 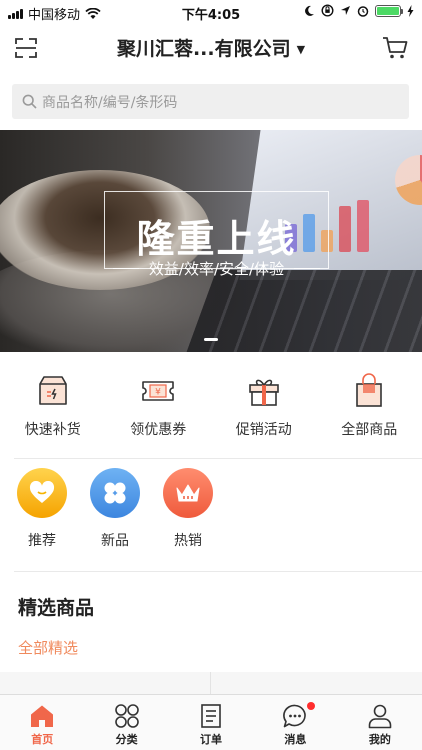 What do you see at coordinates (301, 49) in the screenshot?
I see `caret-down-icon: ▼` at bounding box center [301, 49].